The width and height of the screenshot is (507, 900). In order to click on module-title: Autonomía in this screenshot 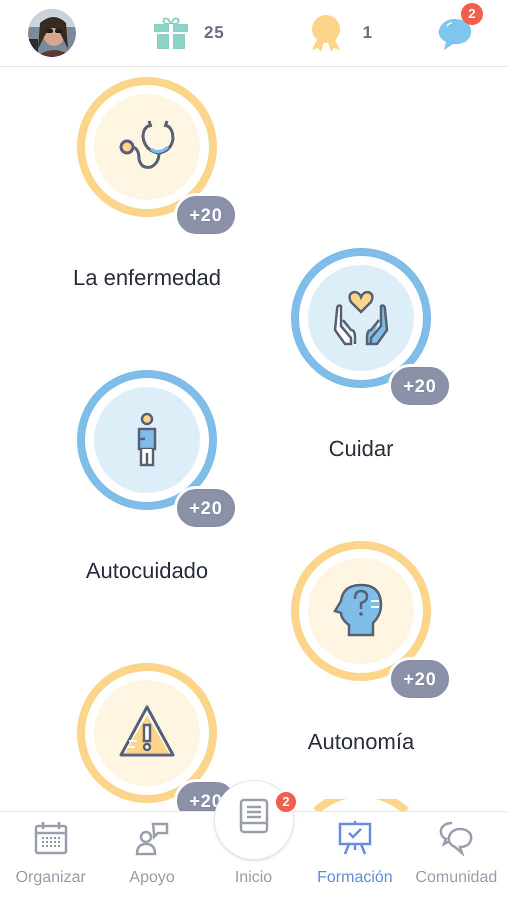, I will do `click(361, 741)`.